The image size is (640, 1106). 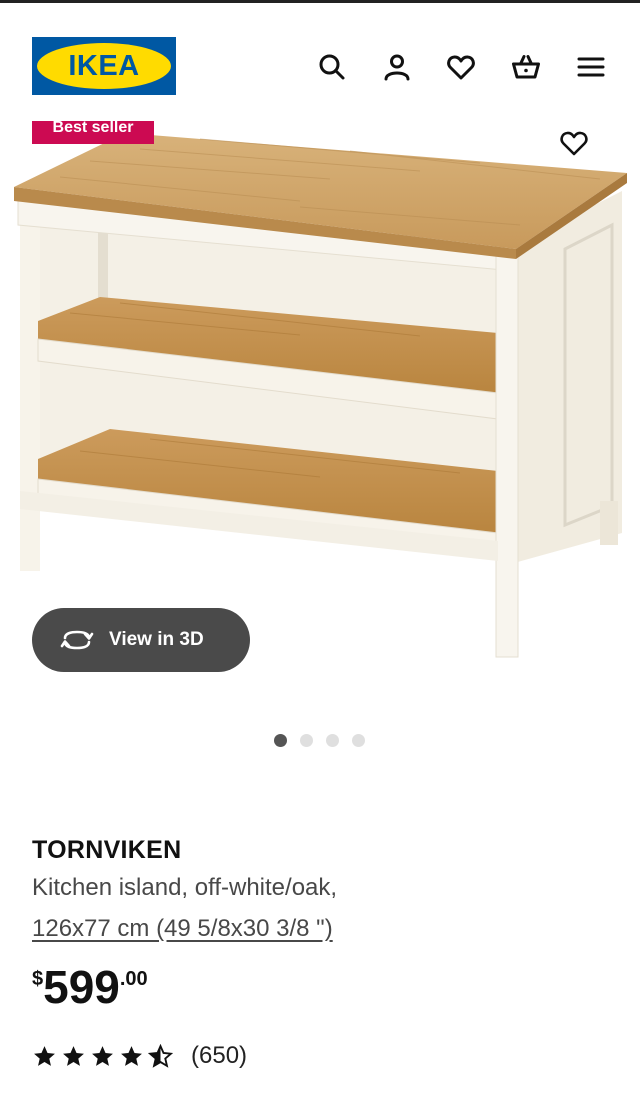 I want to click on menu-button, so click(x=591, y=67).